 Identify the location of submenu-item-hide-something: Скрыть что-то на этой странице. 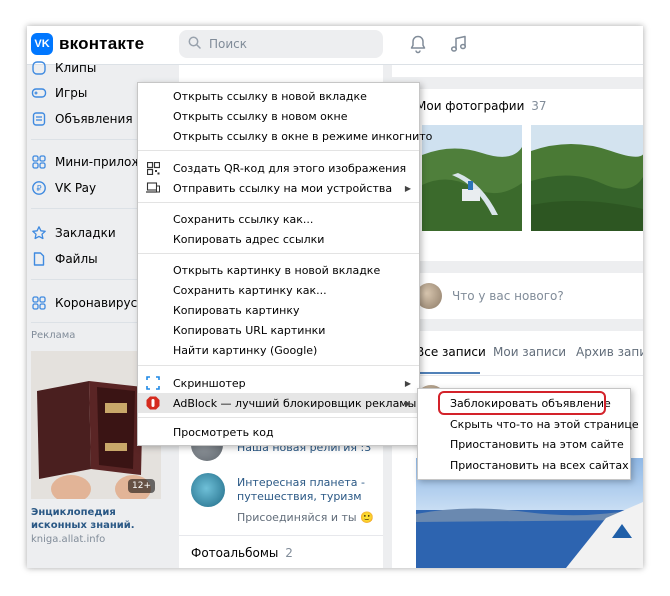
(528, 424).